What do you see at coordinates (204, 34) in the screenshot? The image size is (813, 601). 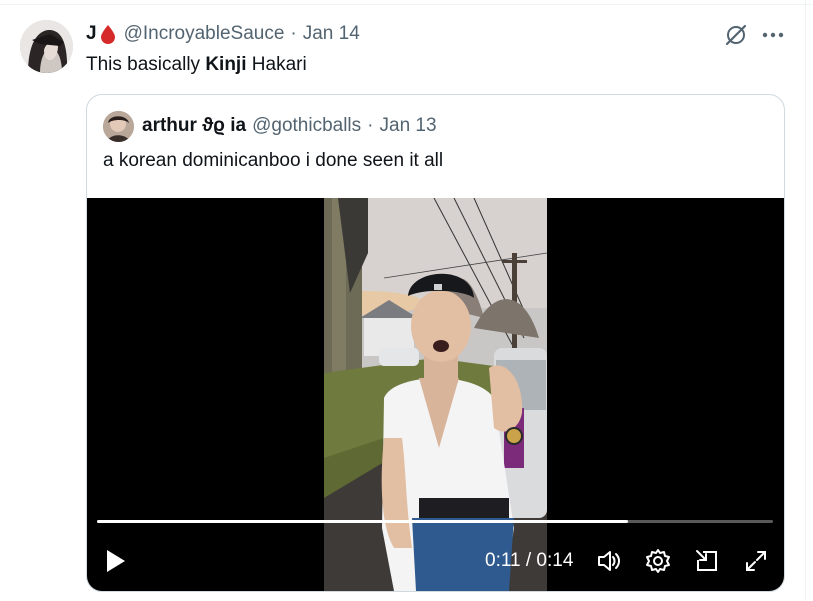 I see `author-handle: @IncroyableSauce` at bounding box center [204, 34].